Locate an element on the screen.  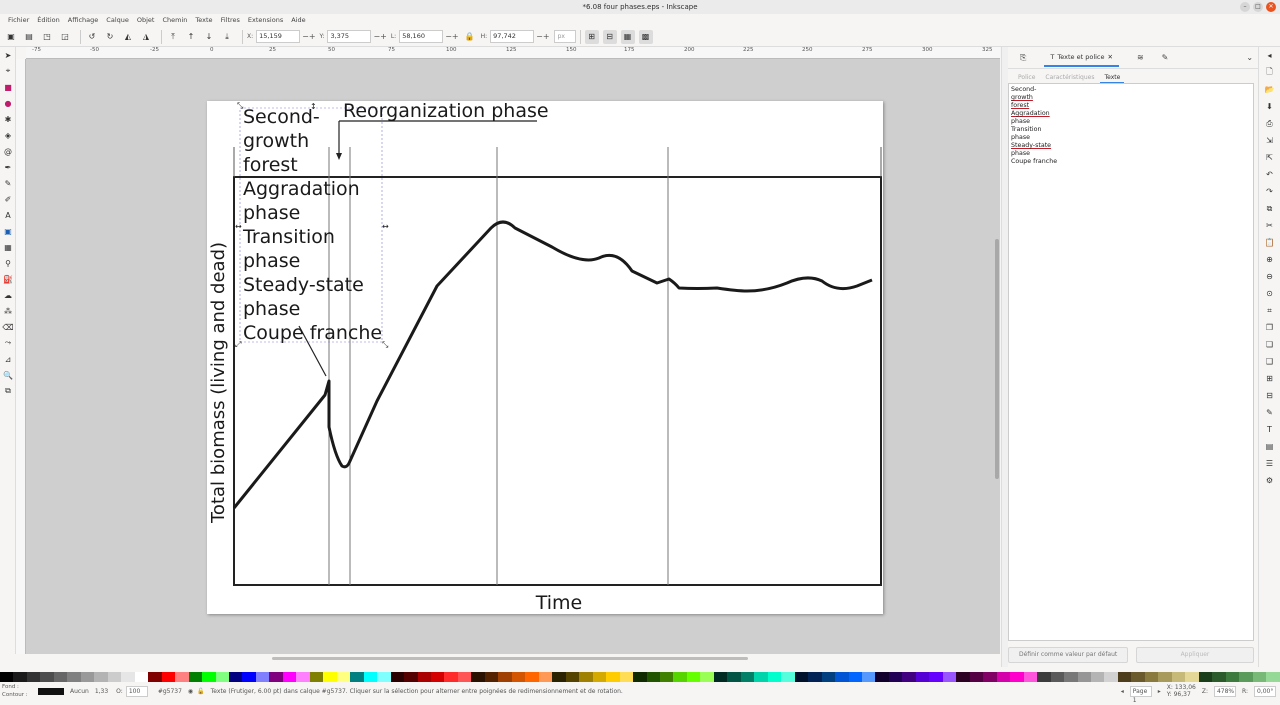
rotate-cw-icon: ↻ is located at coordinates (110, 37).